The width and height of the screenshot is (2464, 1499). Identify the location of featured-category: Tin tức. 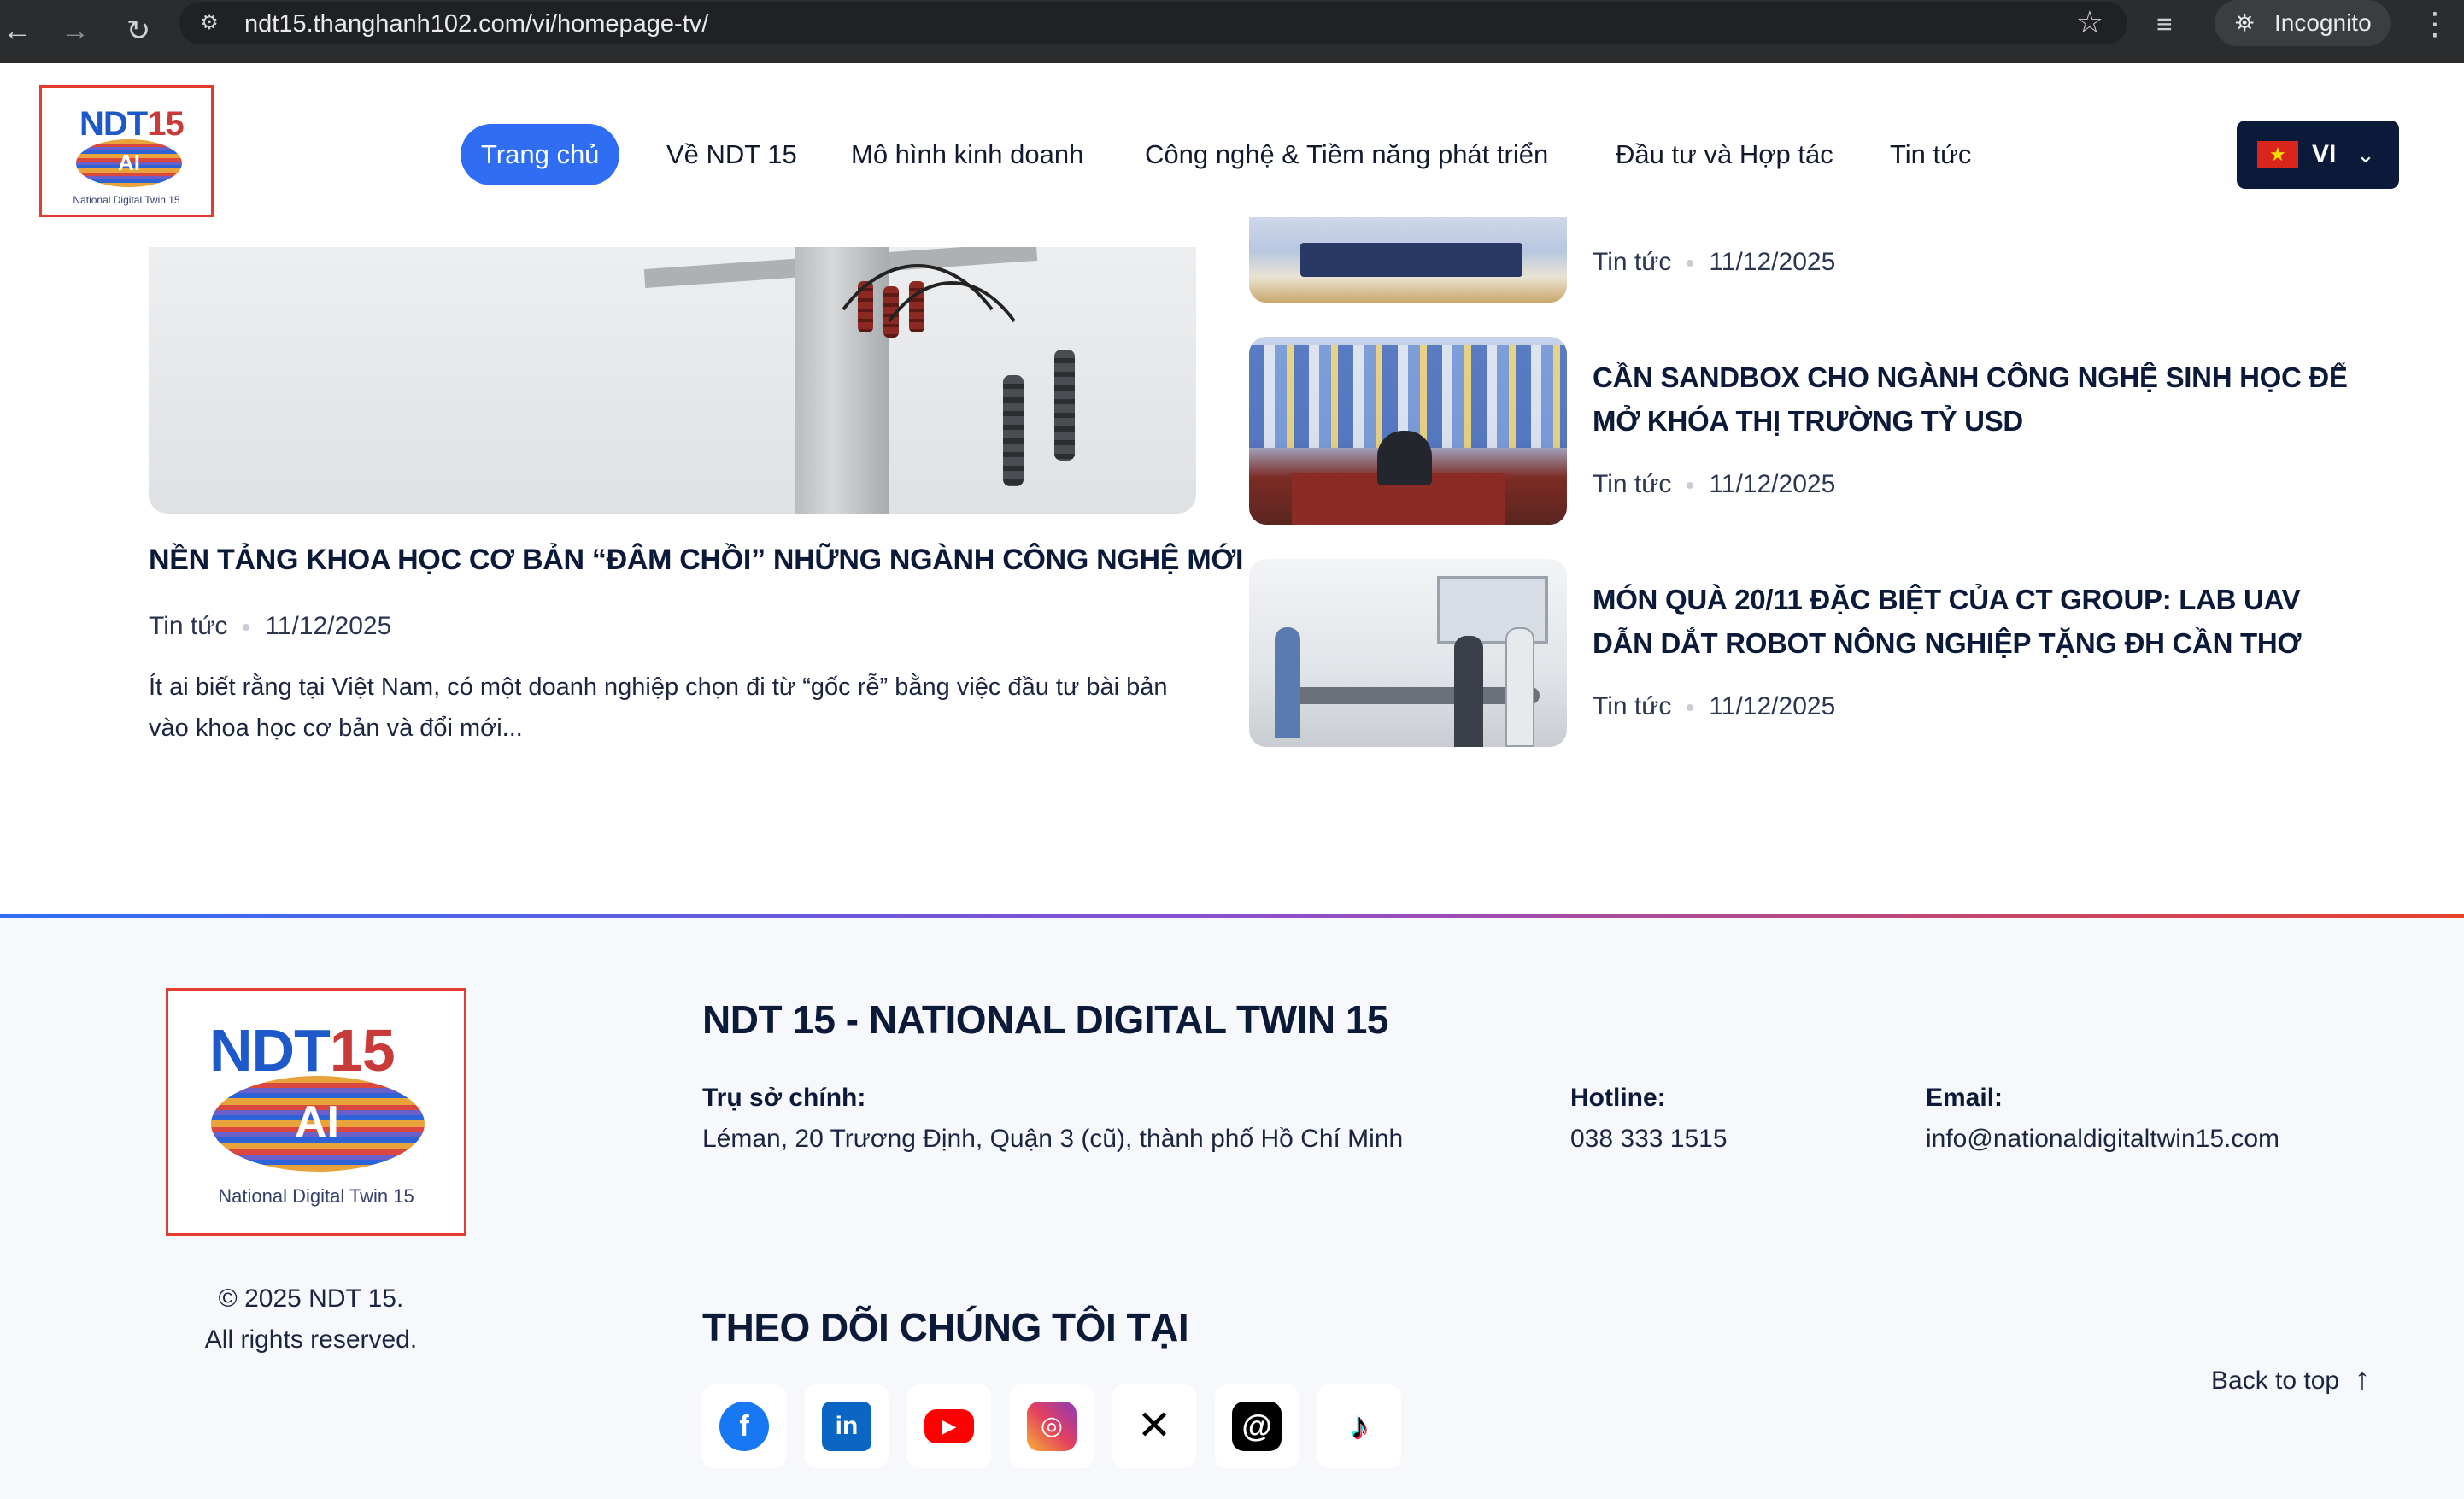
(188, 626).